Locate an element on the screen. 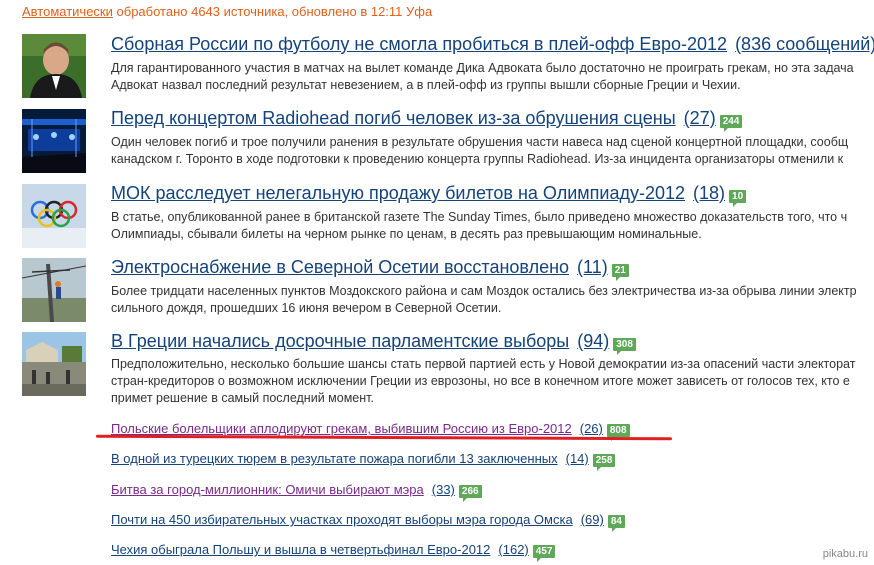 This screenshot has width=874, height=565. summary-line: примет решение в самый последний момент. is located at coordinates (242, 398).